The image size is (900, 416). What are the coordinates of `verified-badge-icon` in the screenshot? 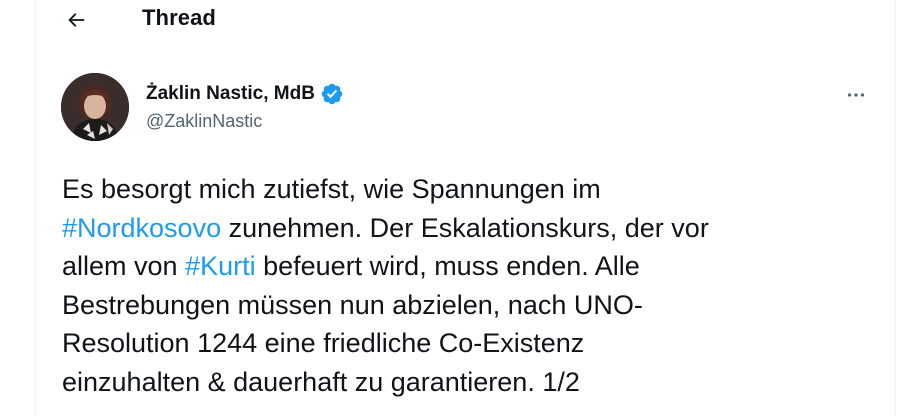 It's located at (332, 94).